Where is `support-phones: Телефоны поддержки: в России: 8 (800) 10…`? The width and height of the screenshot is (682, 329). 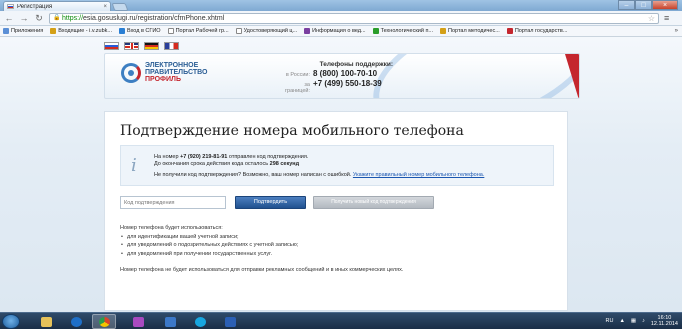 support-phones: Телефоны поддержки: в России: 8 (800) 10… is located at coordinates (341, 77).